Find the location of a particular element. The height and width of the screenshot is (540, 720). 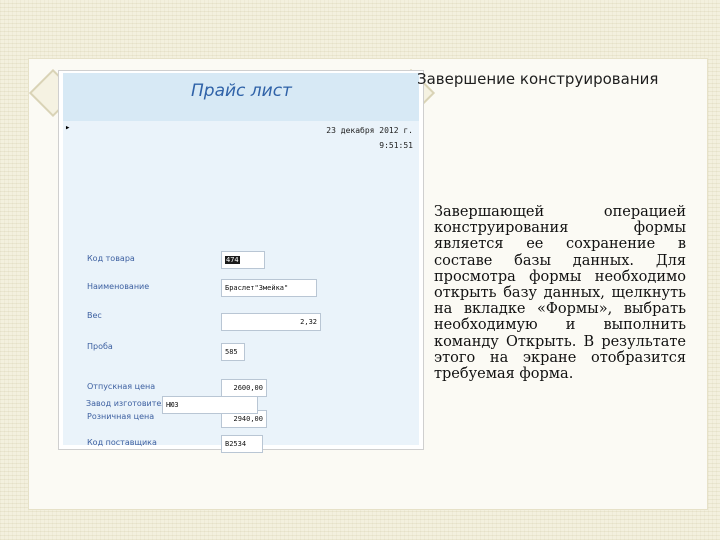

field-label-name: Наименование is located at coordinates (118, 286).